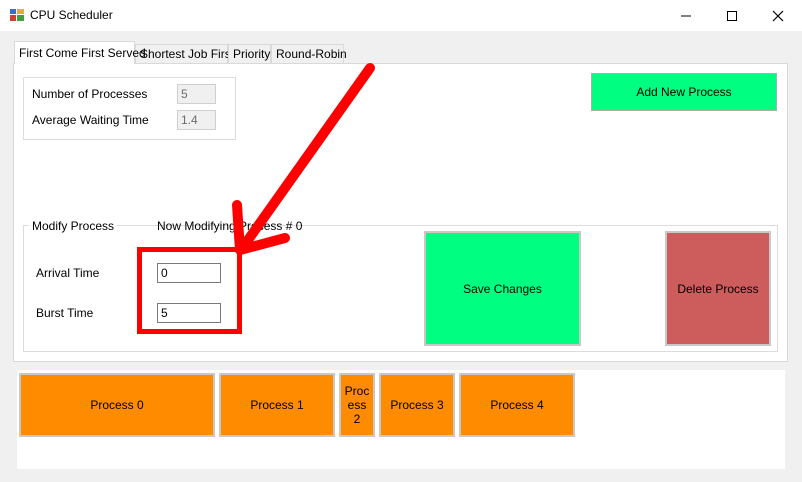 Image resolution: width=802 pixels, height=482 pixels. Describe the element at coordinates (303, 159) in the screenshot. I see `annotation-arrow-icon` at that location.